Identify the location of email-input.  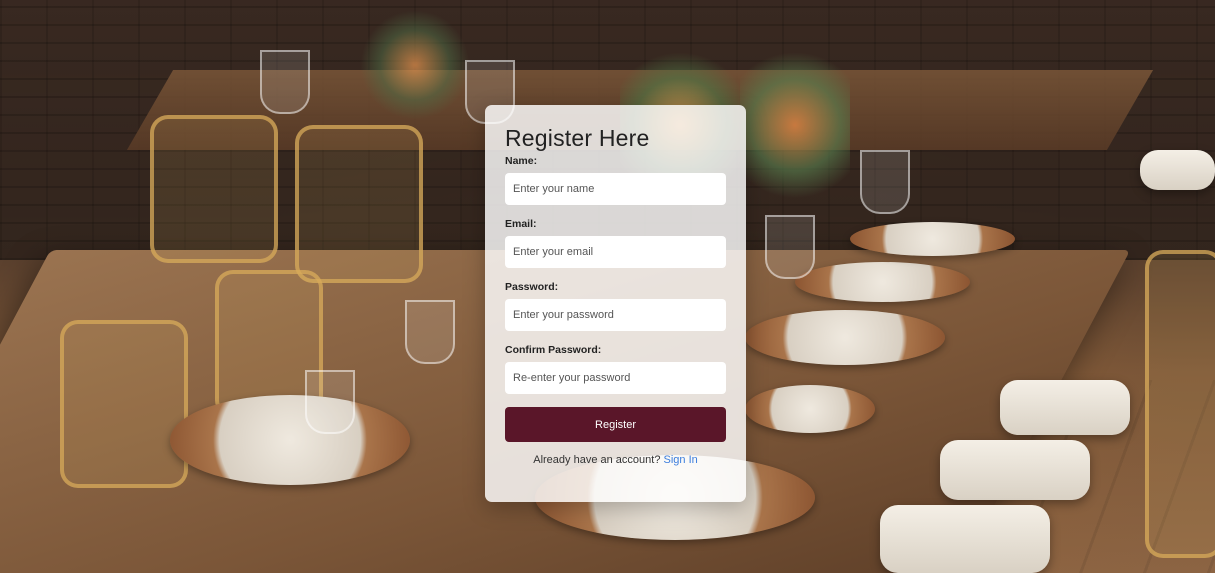
(615, 252).